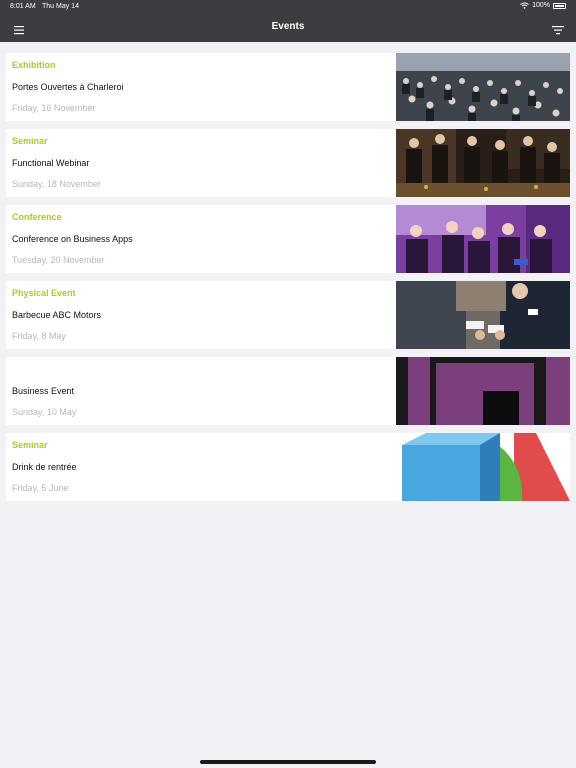 The height and width of the screenshot is (768, 576). Describe the element at coordinates (34, 65) in the screenshot. I see `event-type: Exhibition` at that location.